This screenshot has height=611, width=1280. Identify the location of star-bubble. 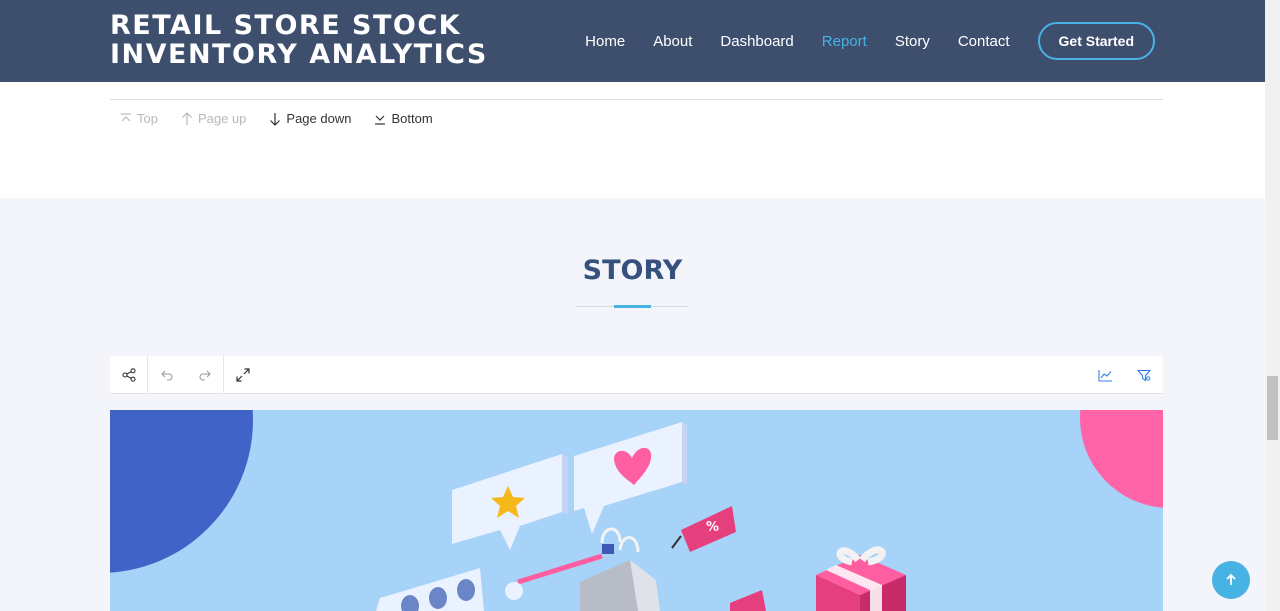
(510, 502).